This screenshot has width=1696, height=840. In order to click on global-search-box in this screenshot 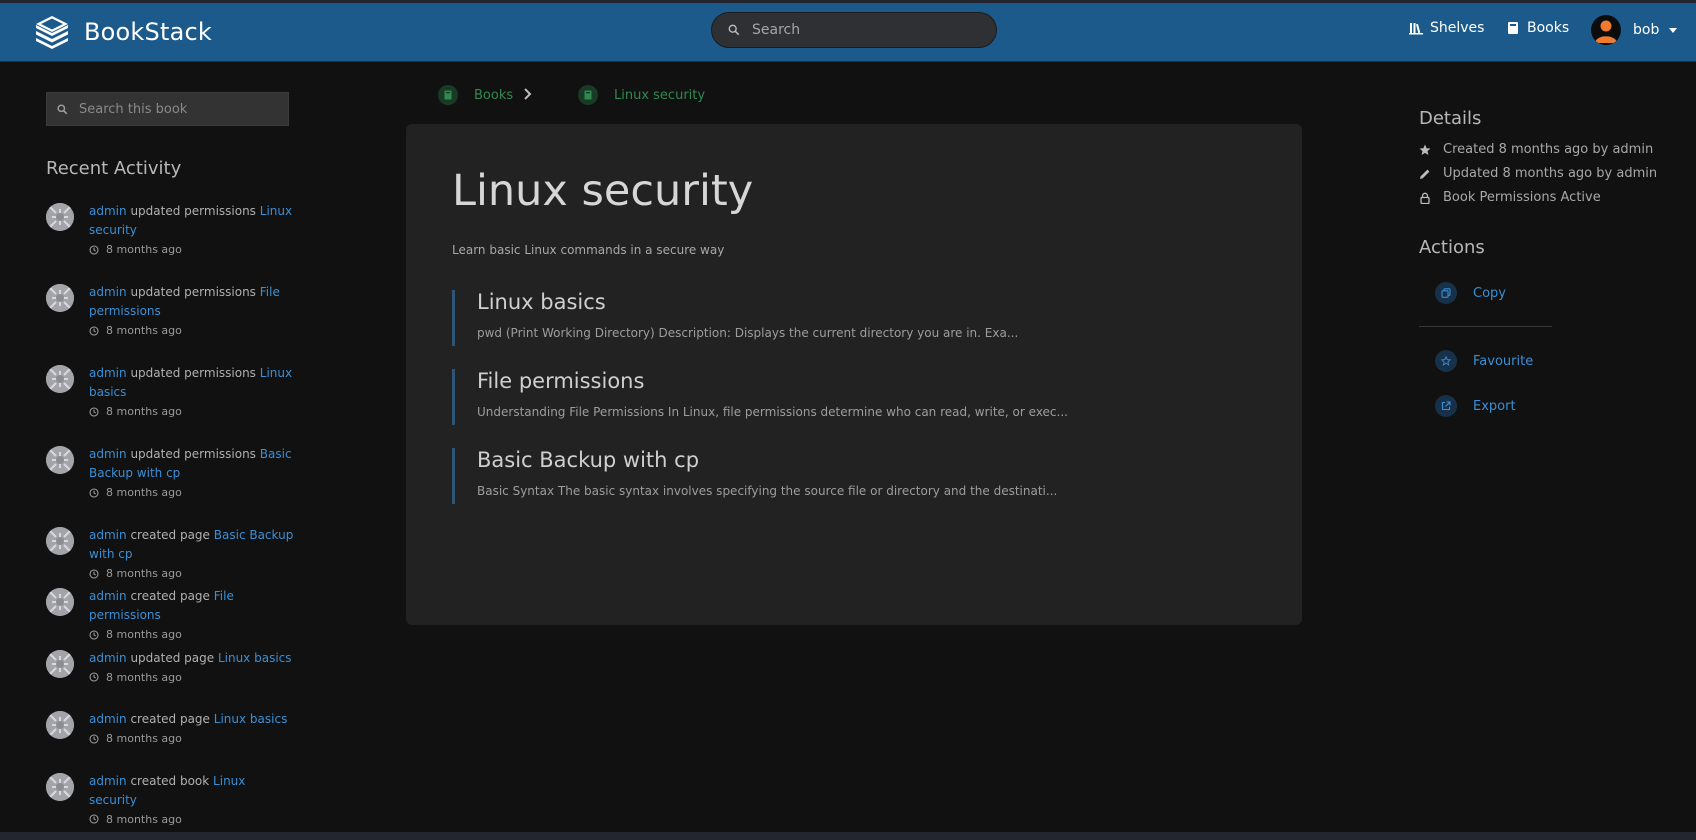, I will do `click(854, 30)`.